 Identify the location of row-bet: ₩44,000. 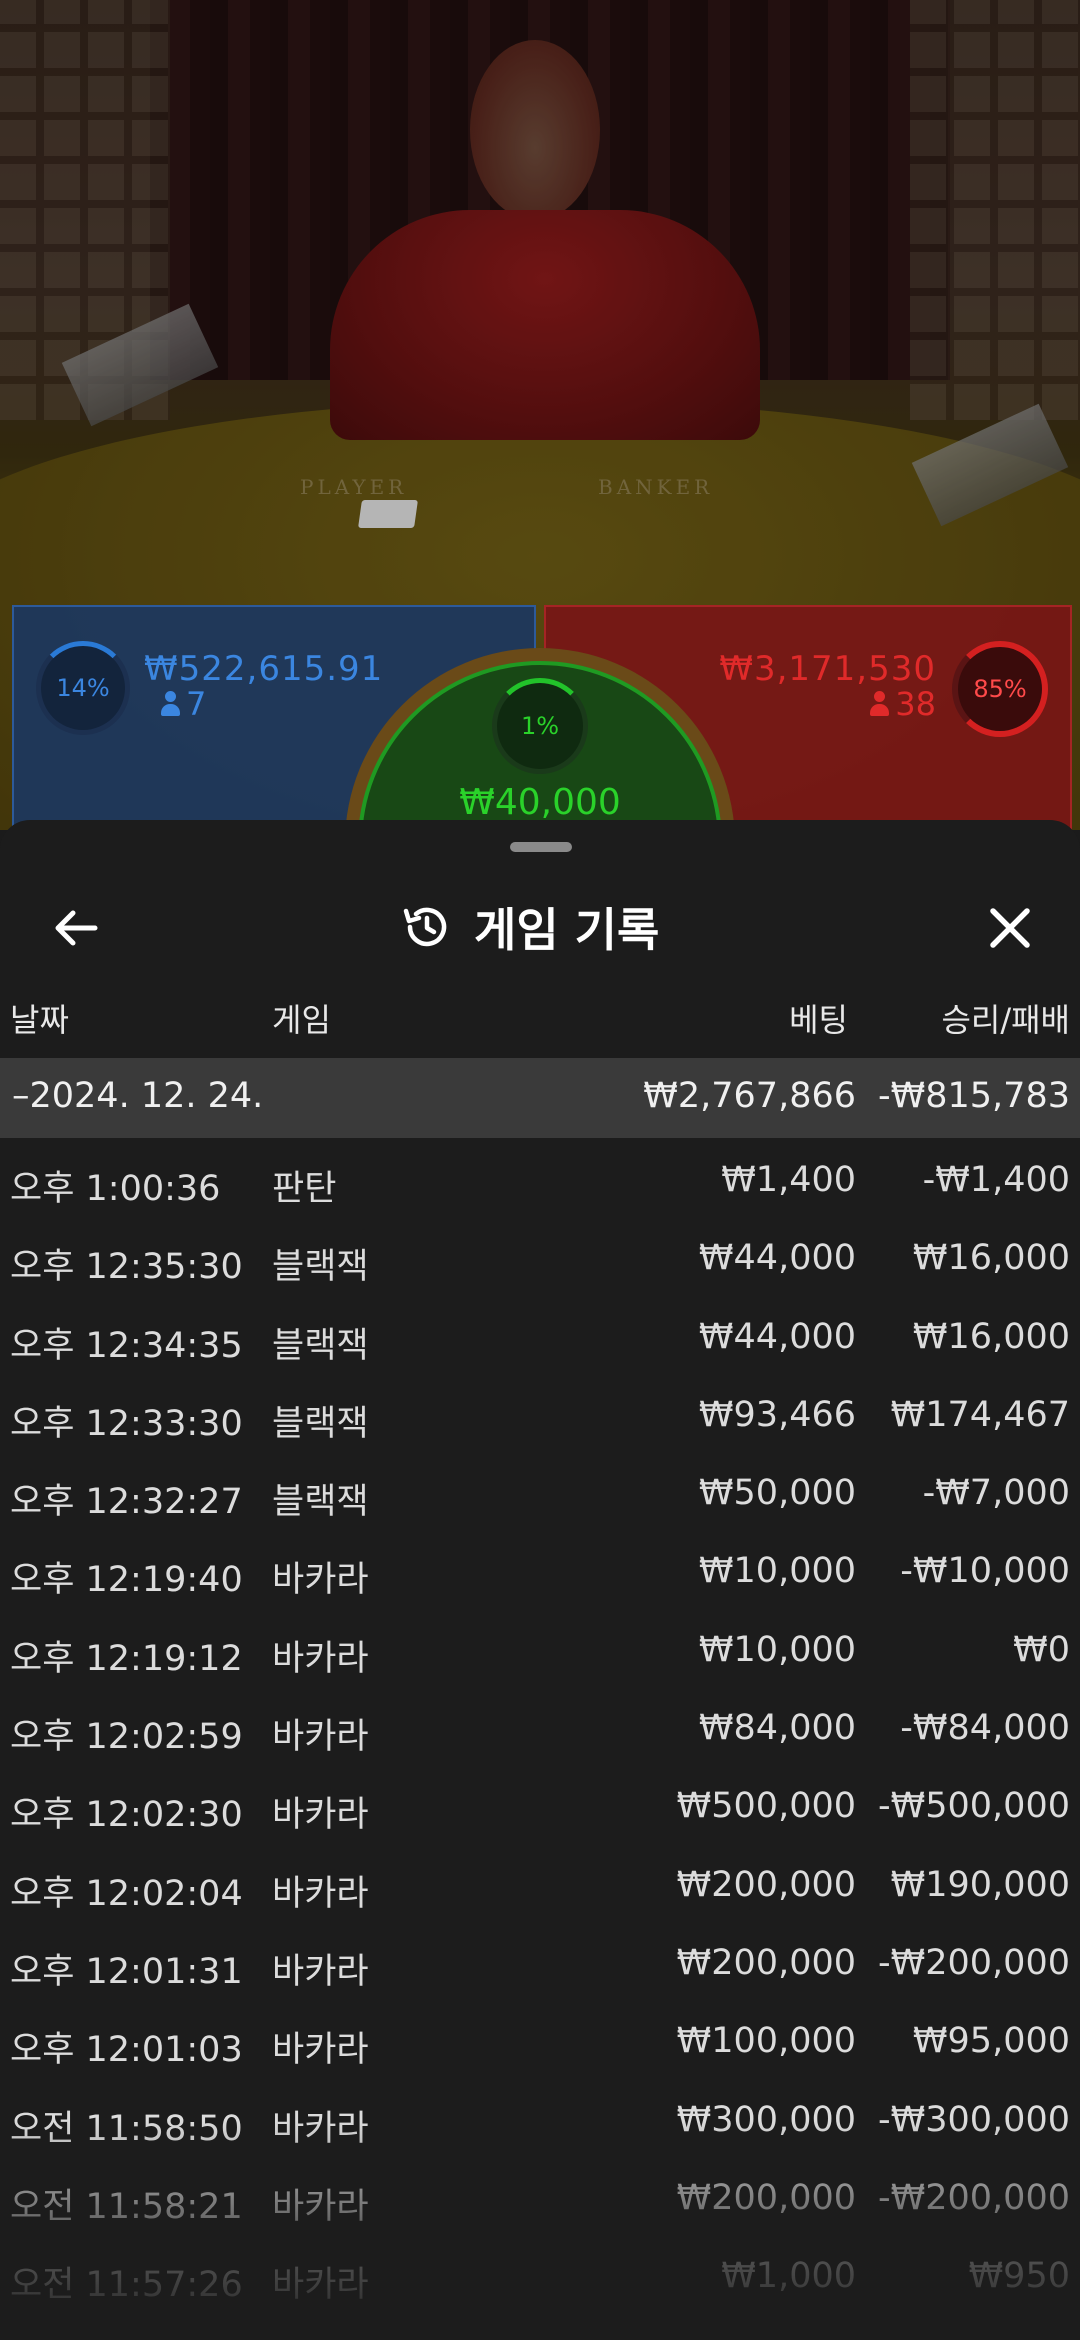
(777, 1258).